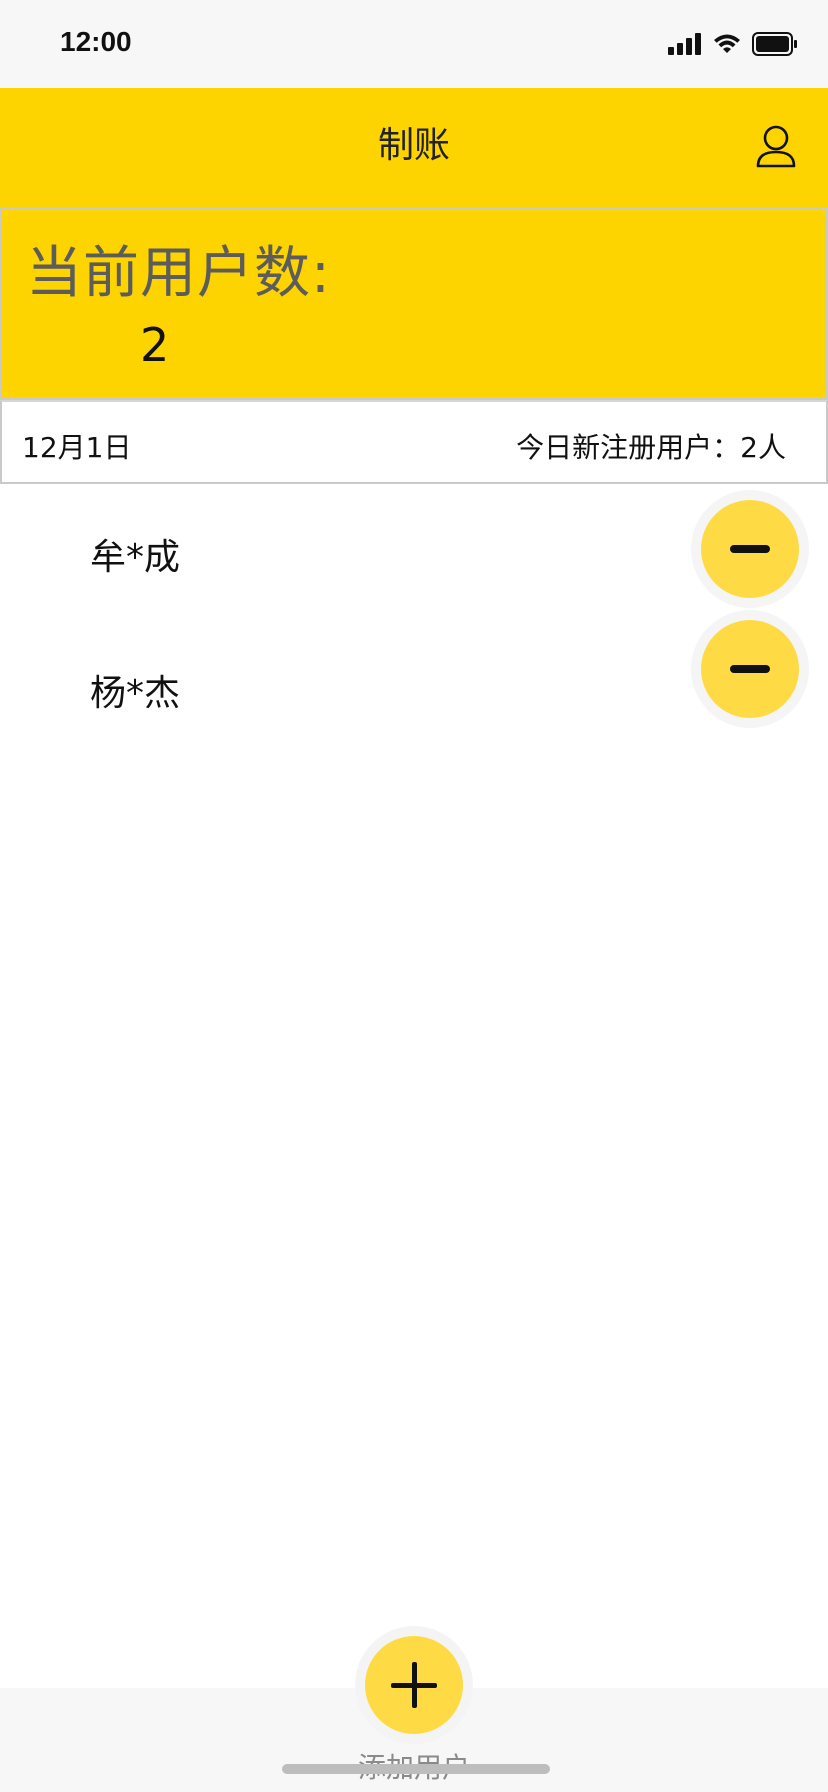 The image size is (828, 1792). I want to click on date-label: 12月1日, so click(77, 447).